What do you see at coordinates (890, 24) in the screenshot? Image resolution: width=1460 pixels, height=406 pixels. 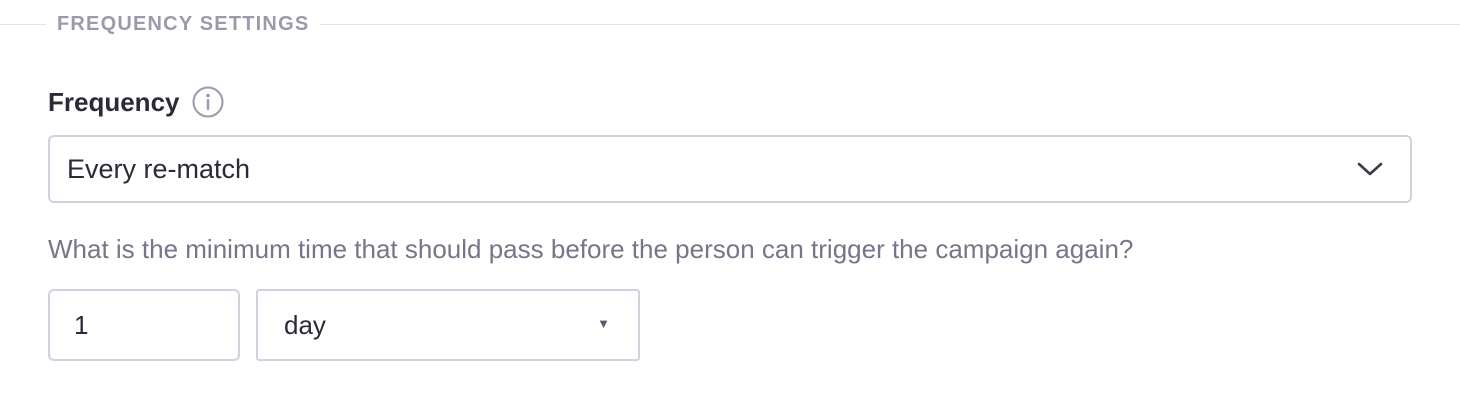 I see `divider-right` at bounding box center [890, 24].